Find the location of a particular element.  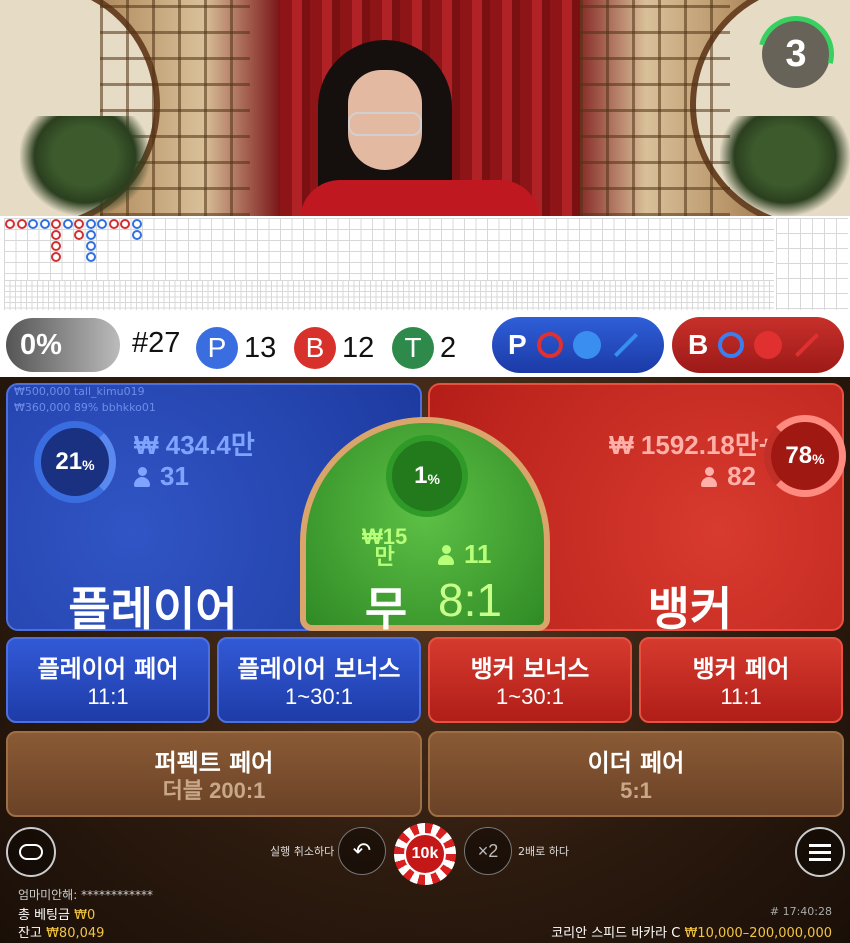

chat-button is located at coordinates (31, 852).